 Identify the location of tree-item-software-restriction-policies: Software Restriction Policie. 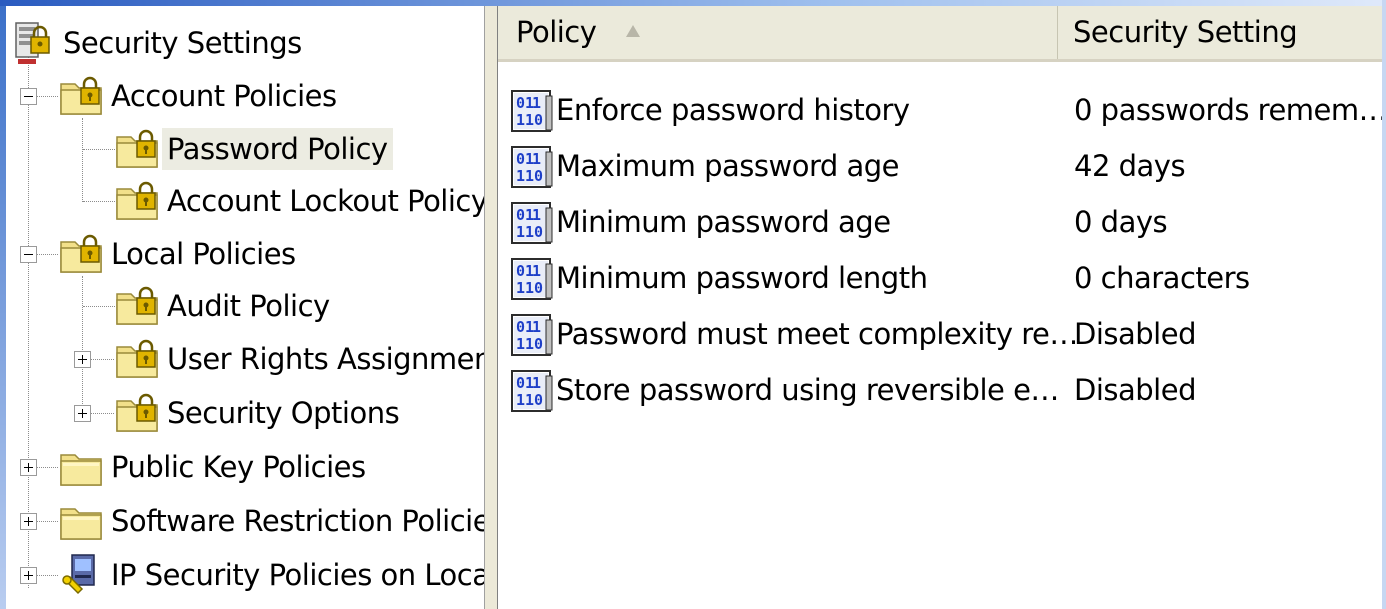
(271, 521).